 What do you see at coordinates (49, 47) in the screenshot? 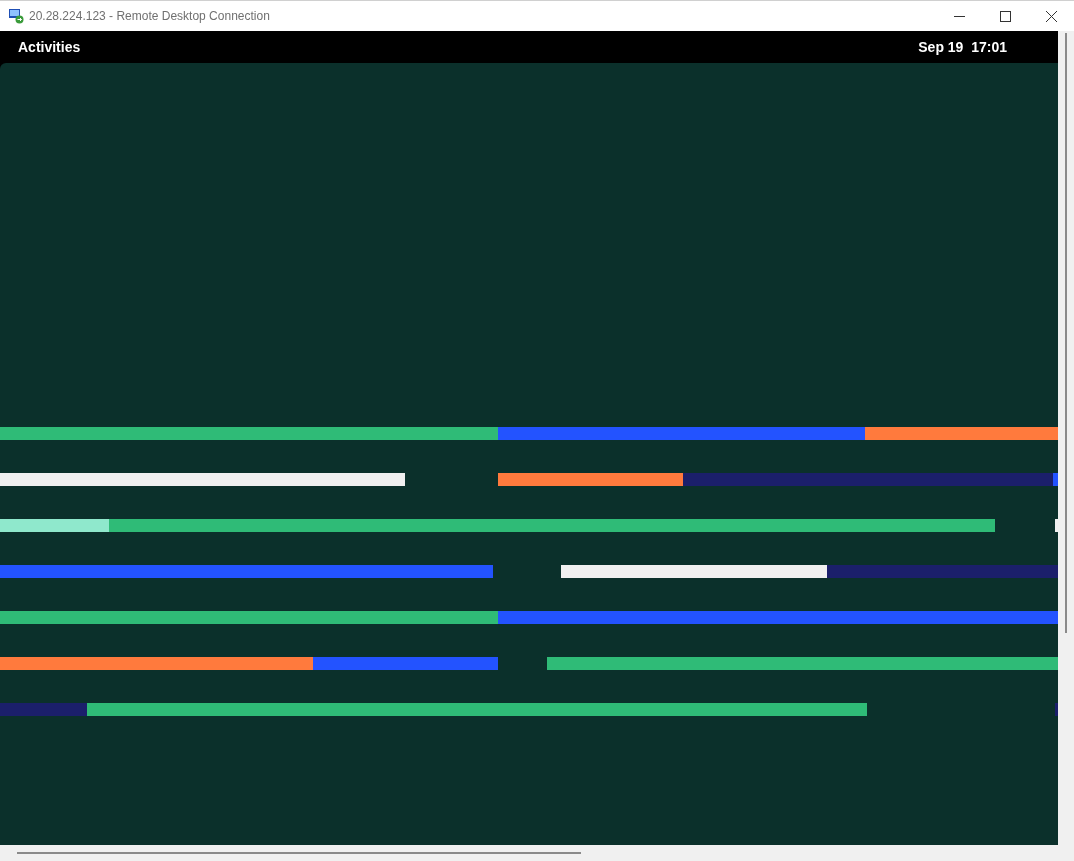
I see `activities-button: Activities` at bounding box center [49, 47].